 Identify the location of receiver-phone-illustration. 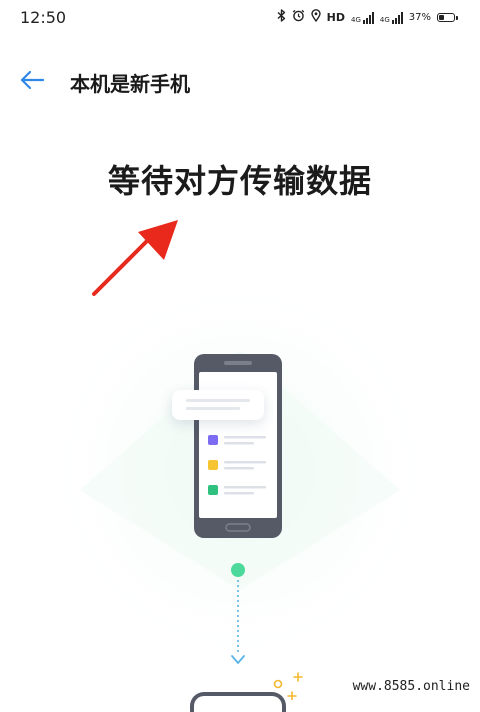
(238, 702).